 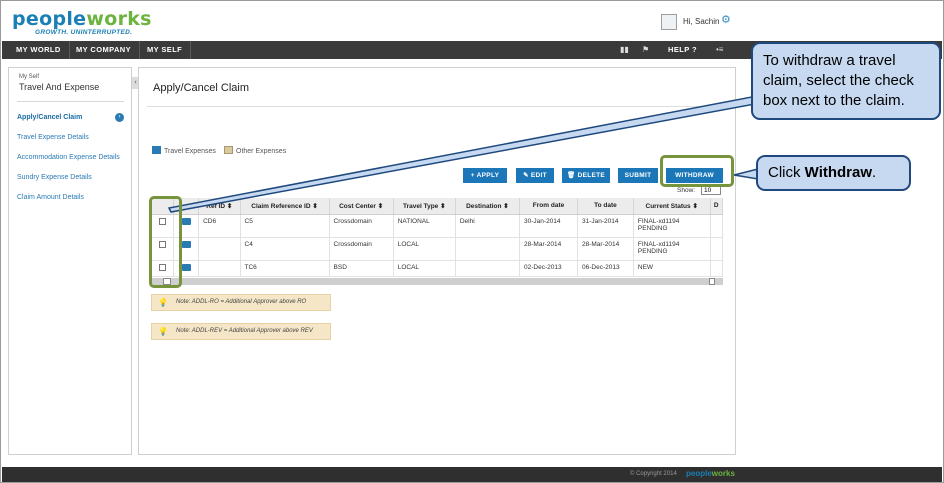 What do you see at coordinates (440, 106) in the screenshot?
I see `title-divider` at bounding box center [440, 106].